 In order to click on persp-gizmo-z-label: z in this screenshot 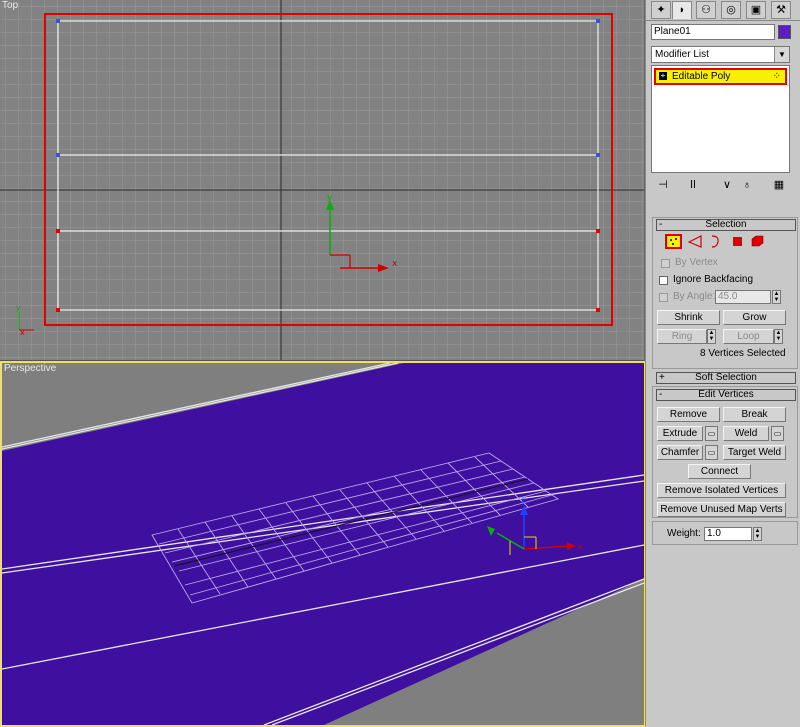, I will do `click(523, 500)`.